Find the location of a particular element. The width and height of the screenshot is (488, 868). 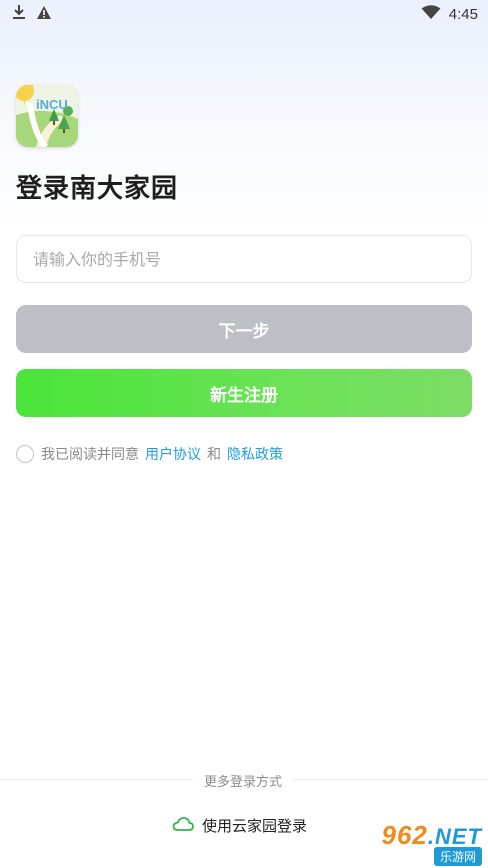

cloud-icon is located at coordinates (183, 826).